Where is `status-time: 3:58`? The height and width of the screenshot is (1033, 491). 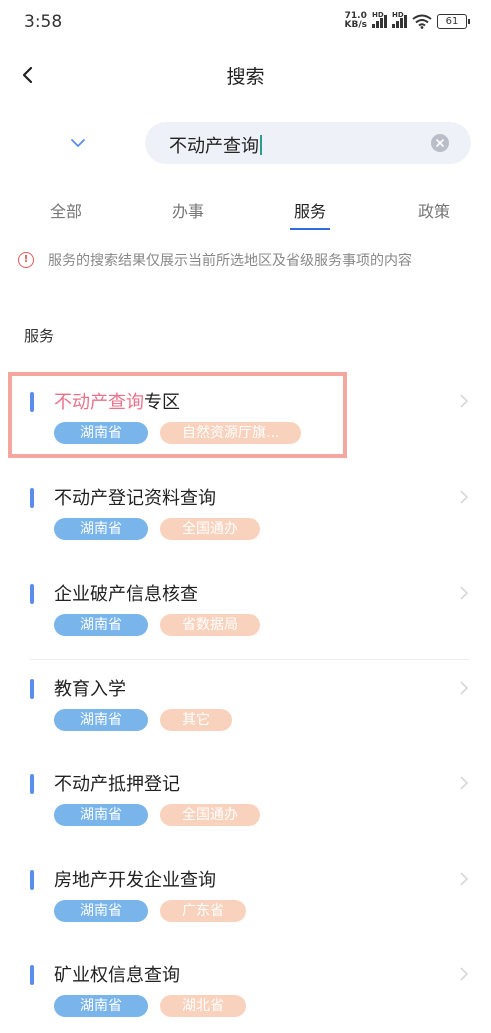
status-time: 3:58 is located at coordinates (43, 22).